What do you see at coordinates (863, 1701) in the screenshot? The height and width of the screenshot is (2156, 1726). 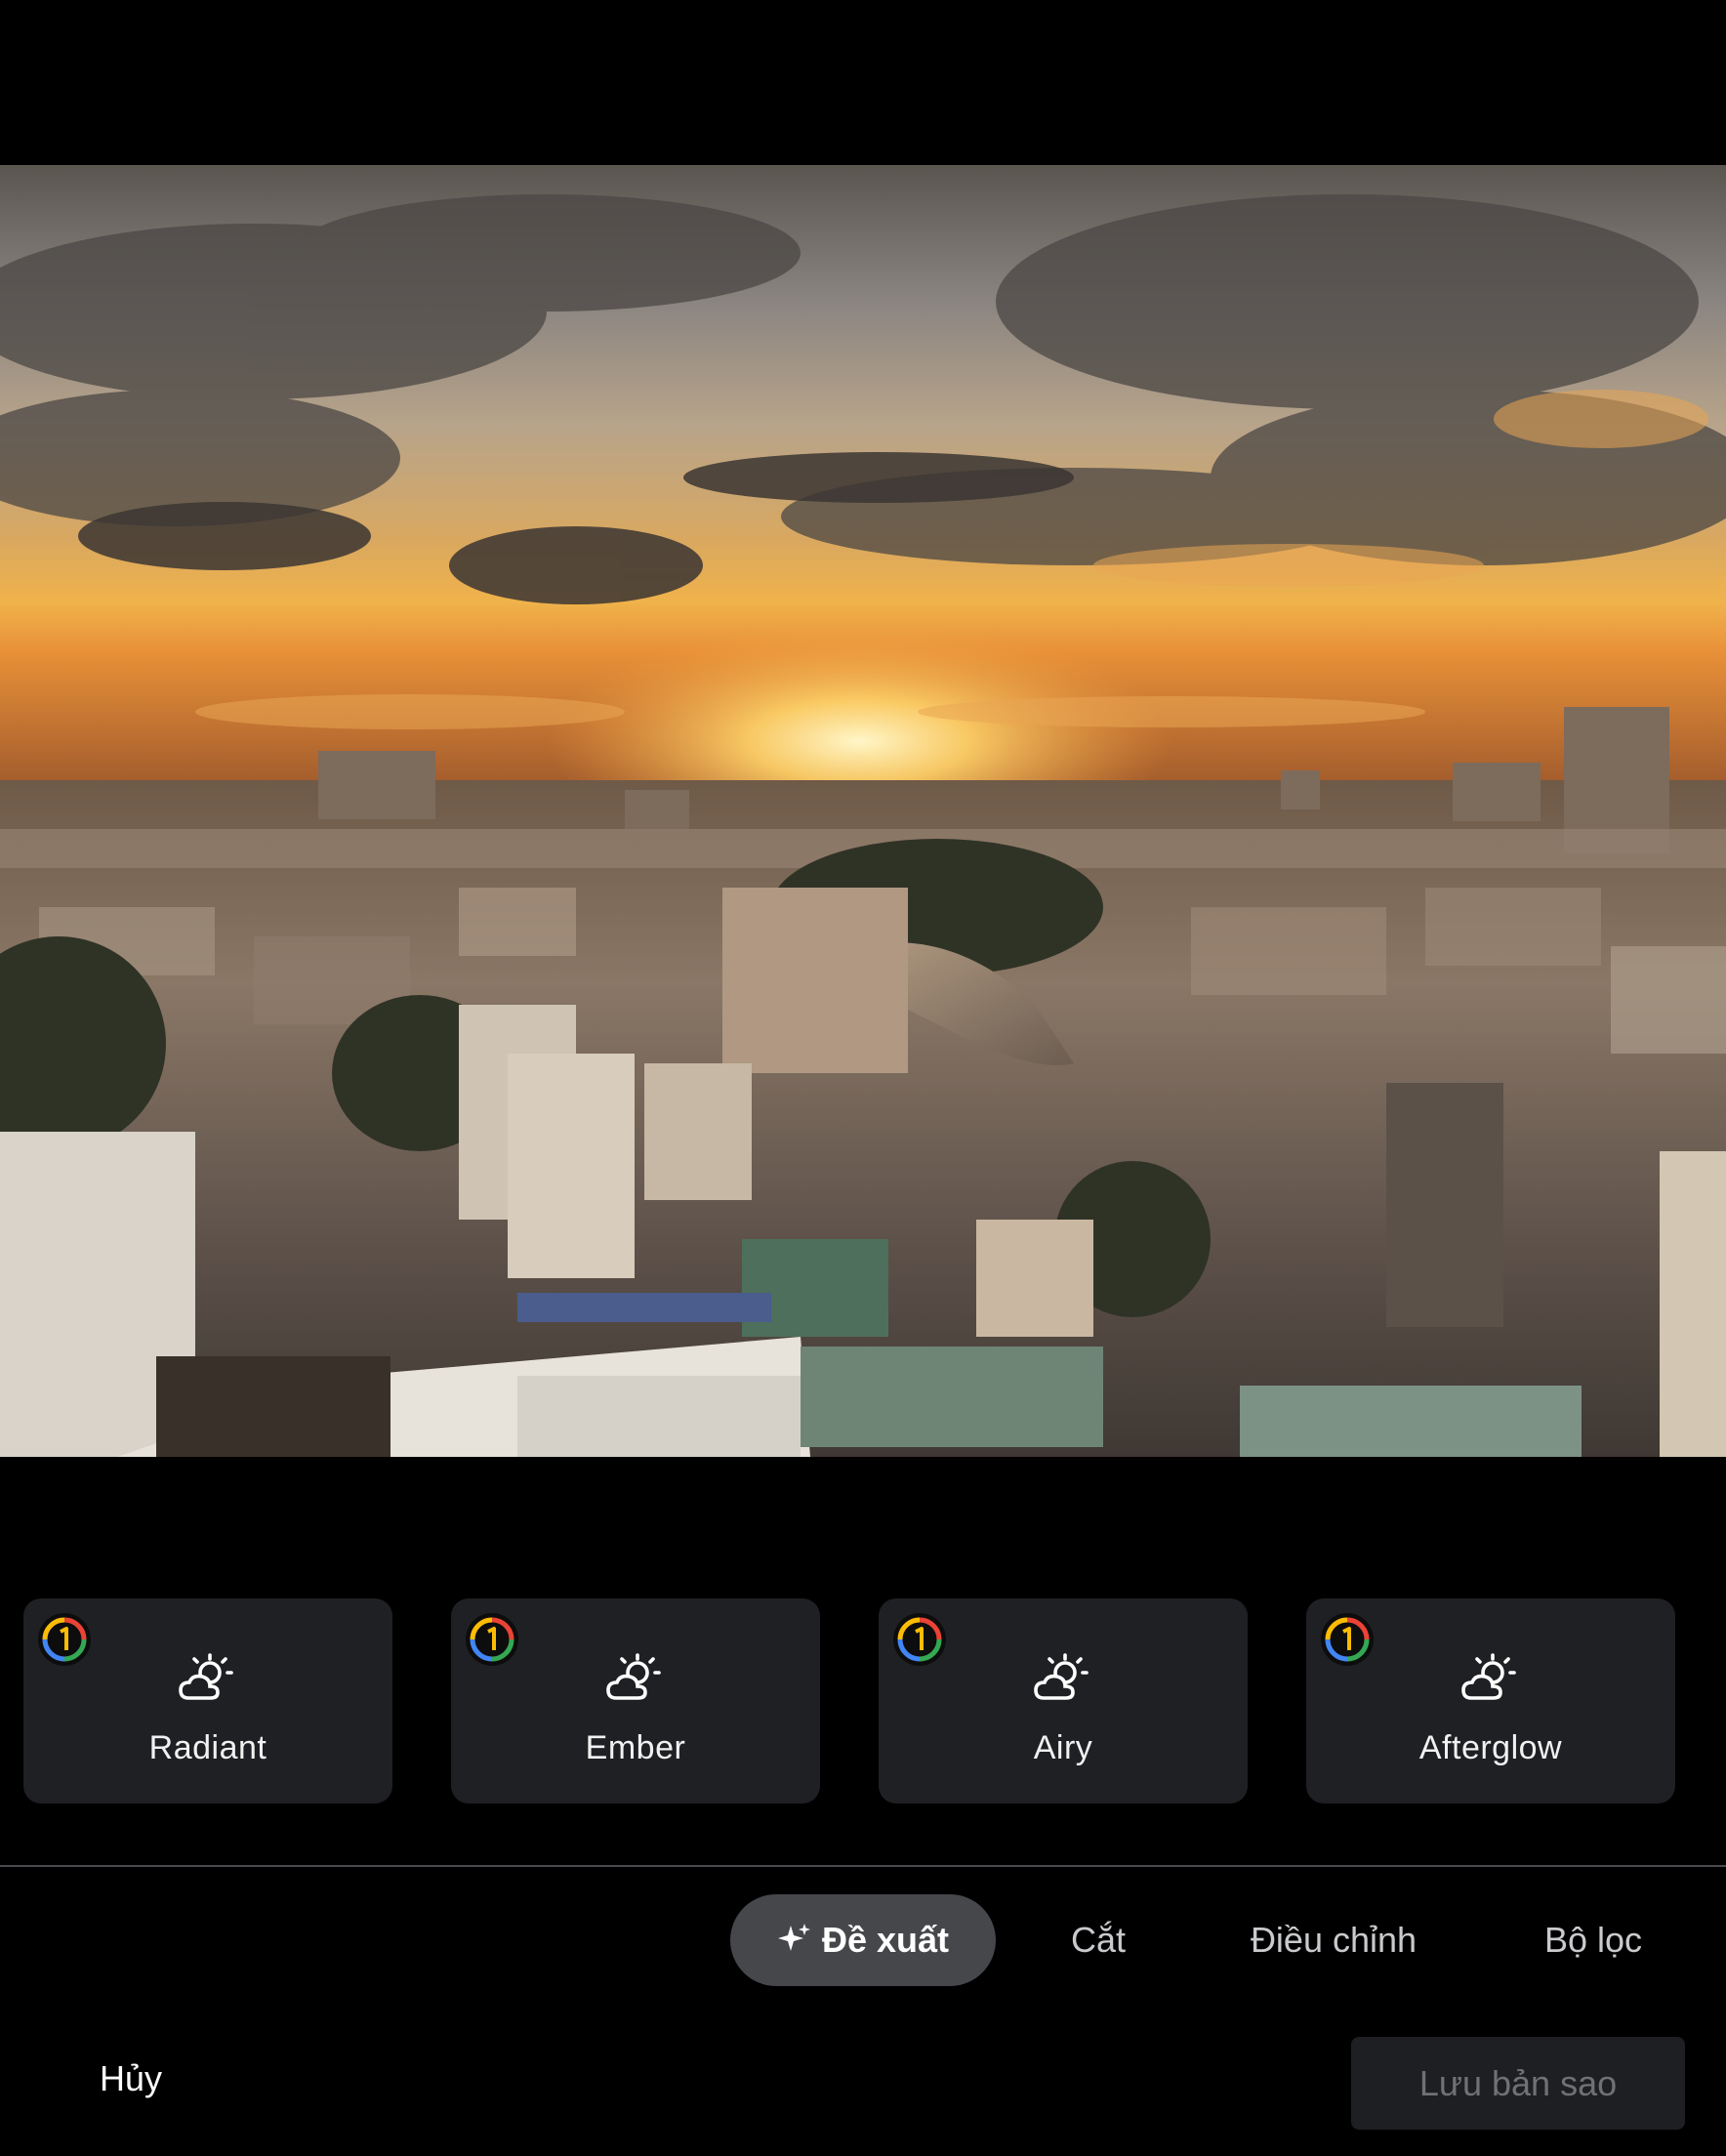 I see `suggestion-cards: Radiant Ember Airy Afterglow` at bounding box center [863, 1701].